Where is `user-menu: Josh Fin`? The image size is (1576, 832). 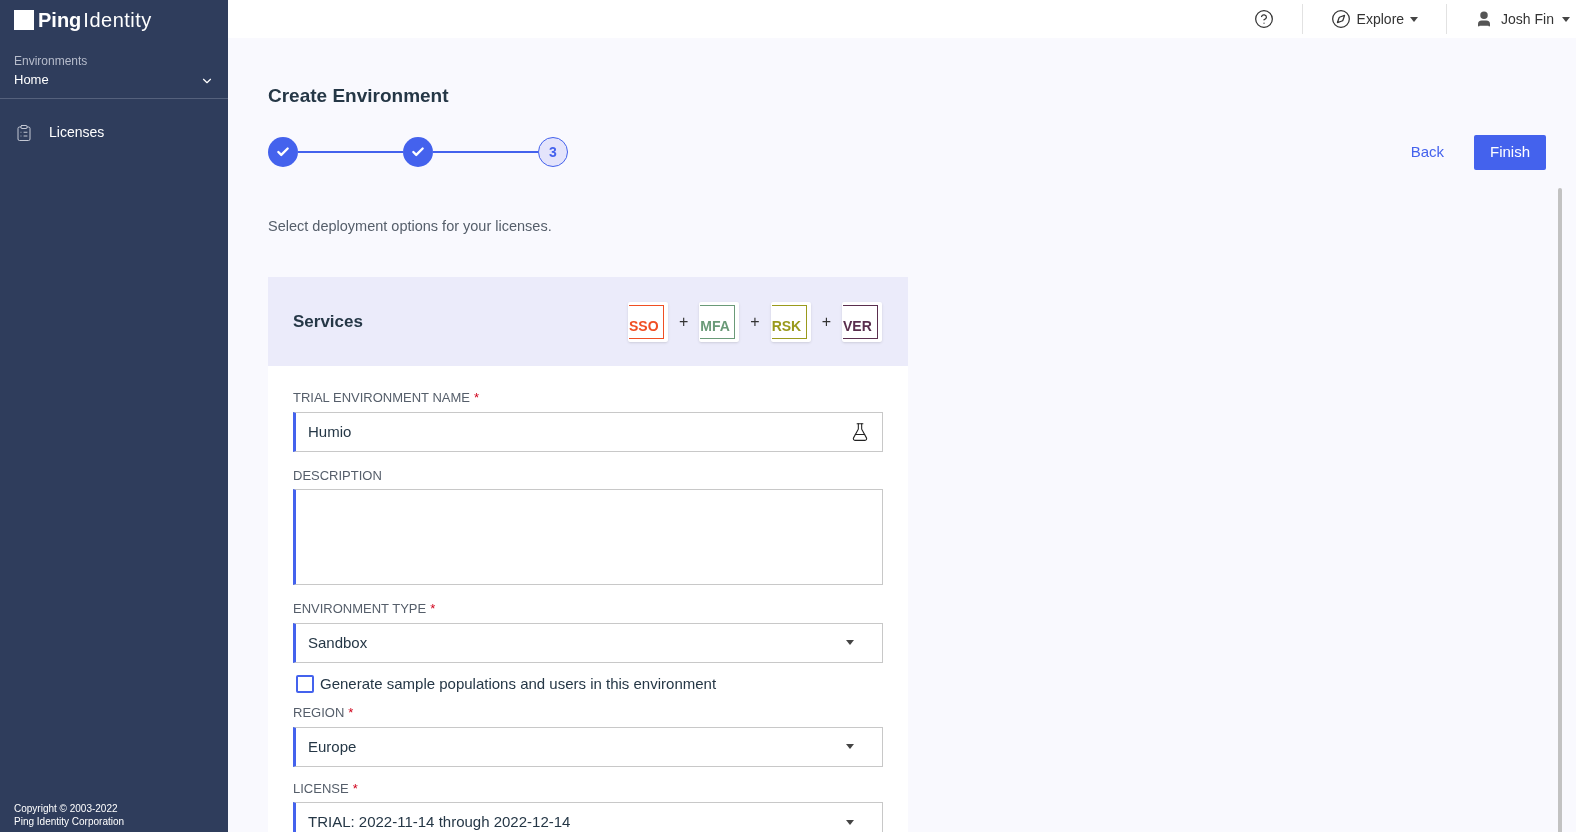
user-menu: Josh Fin is located at coordinates (1511, 19).